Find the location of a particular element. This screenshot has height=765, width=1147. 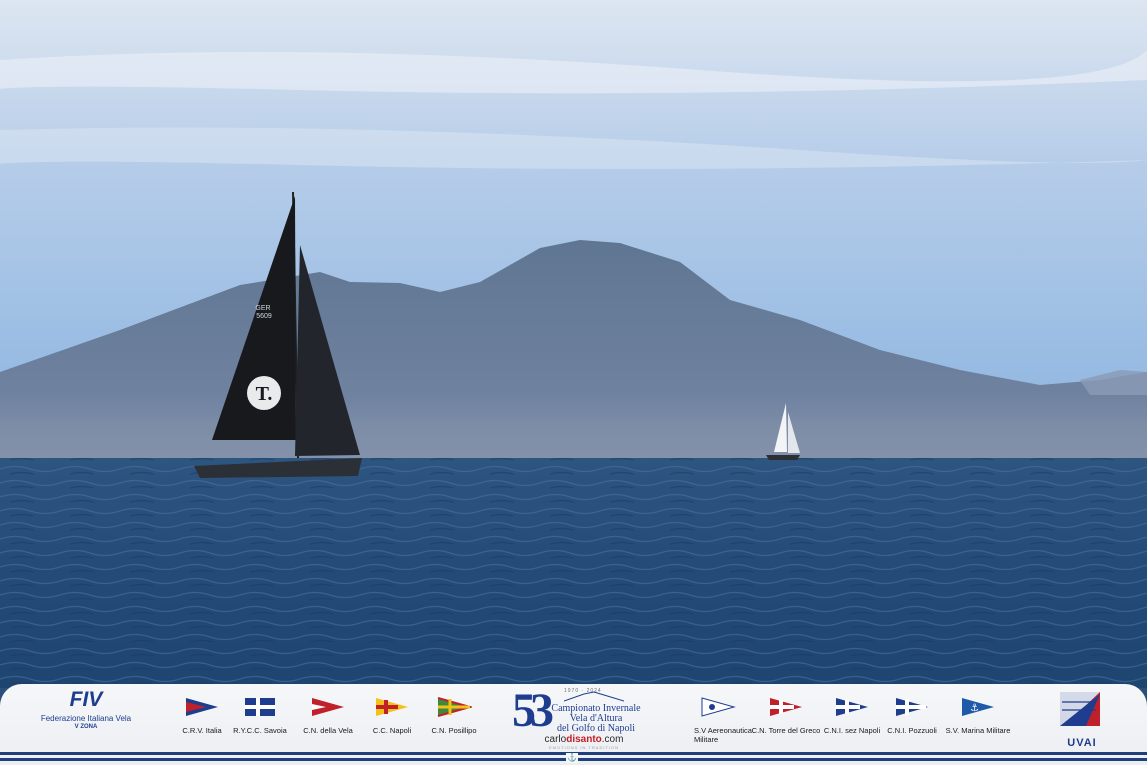

white-pennant-flag-icon is located at coordinates (718, 707).